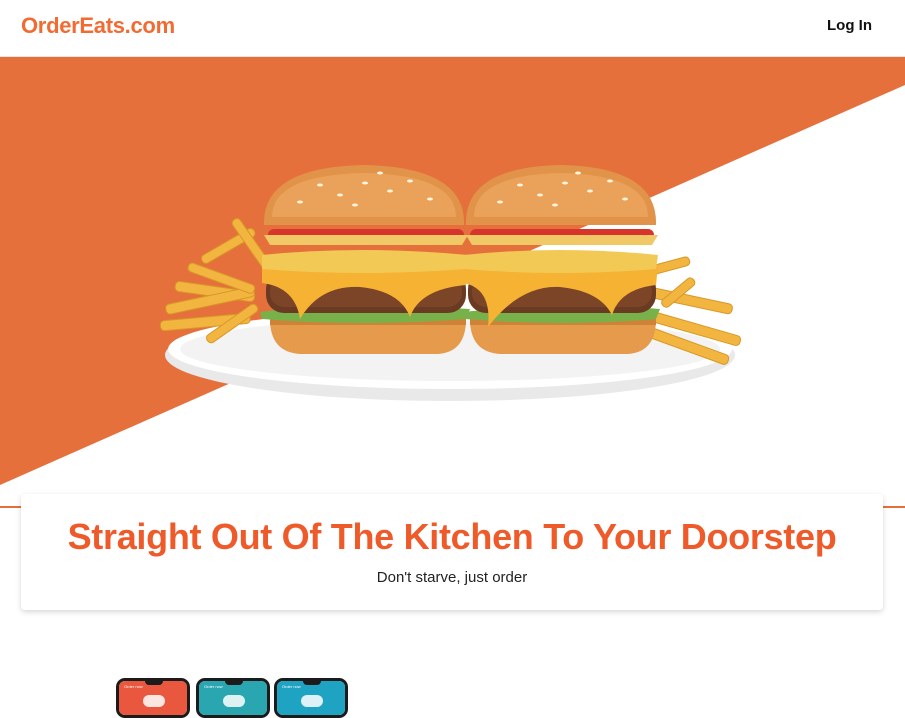 Image resolution: width=905 pixels, height=718 pixels. I want to click on brand-logo-link: OrderEats.com, so click(98, 26).